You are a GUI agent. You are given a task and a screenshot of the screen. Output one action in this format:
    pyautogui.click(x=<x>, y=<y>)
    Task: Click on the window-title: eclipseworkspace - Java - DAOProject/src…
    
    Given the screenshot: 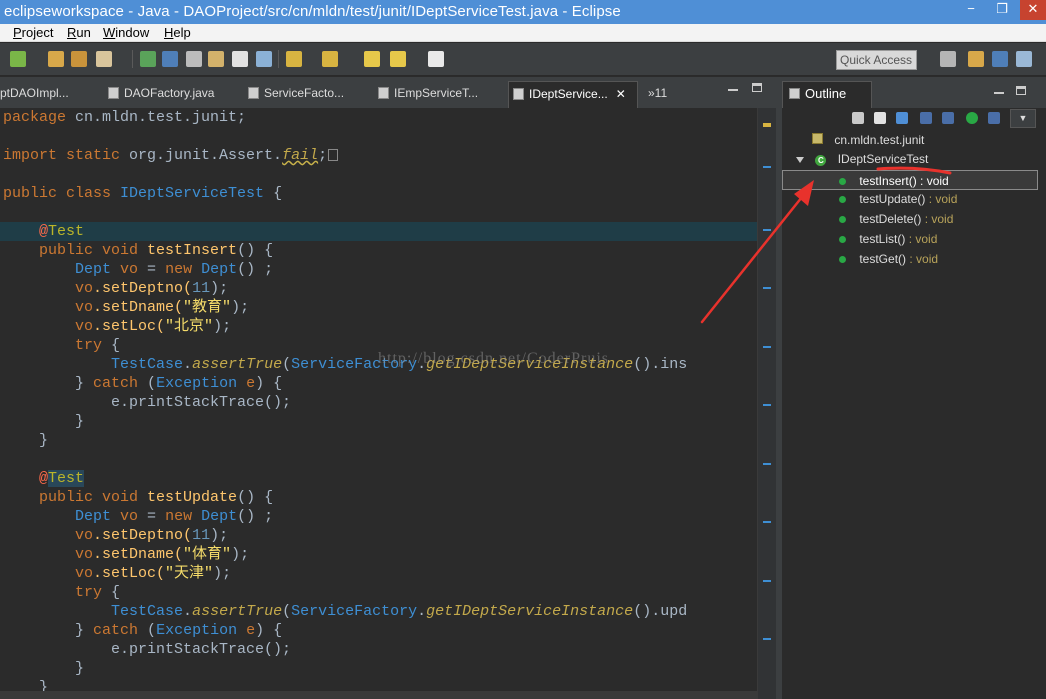 What is the action you would take?
    pyautogui.click(x=312, y=11)
    